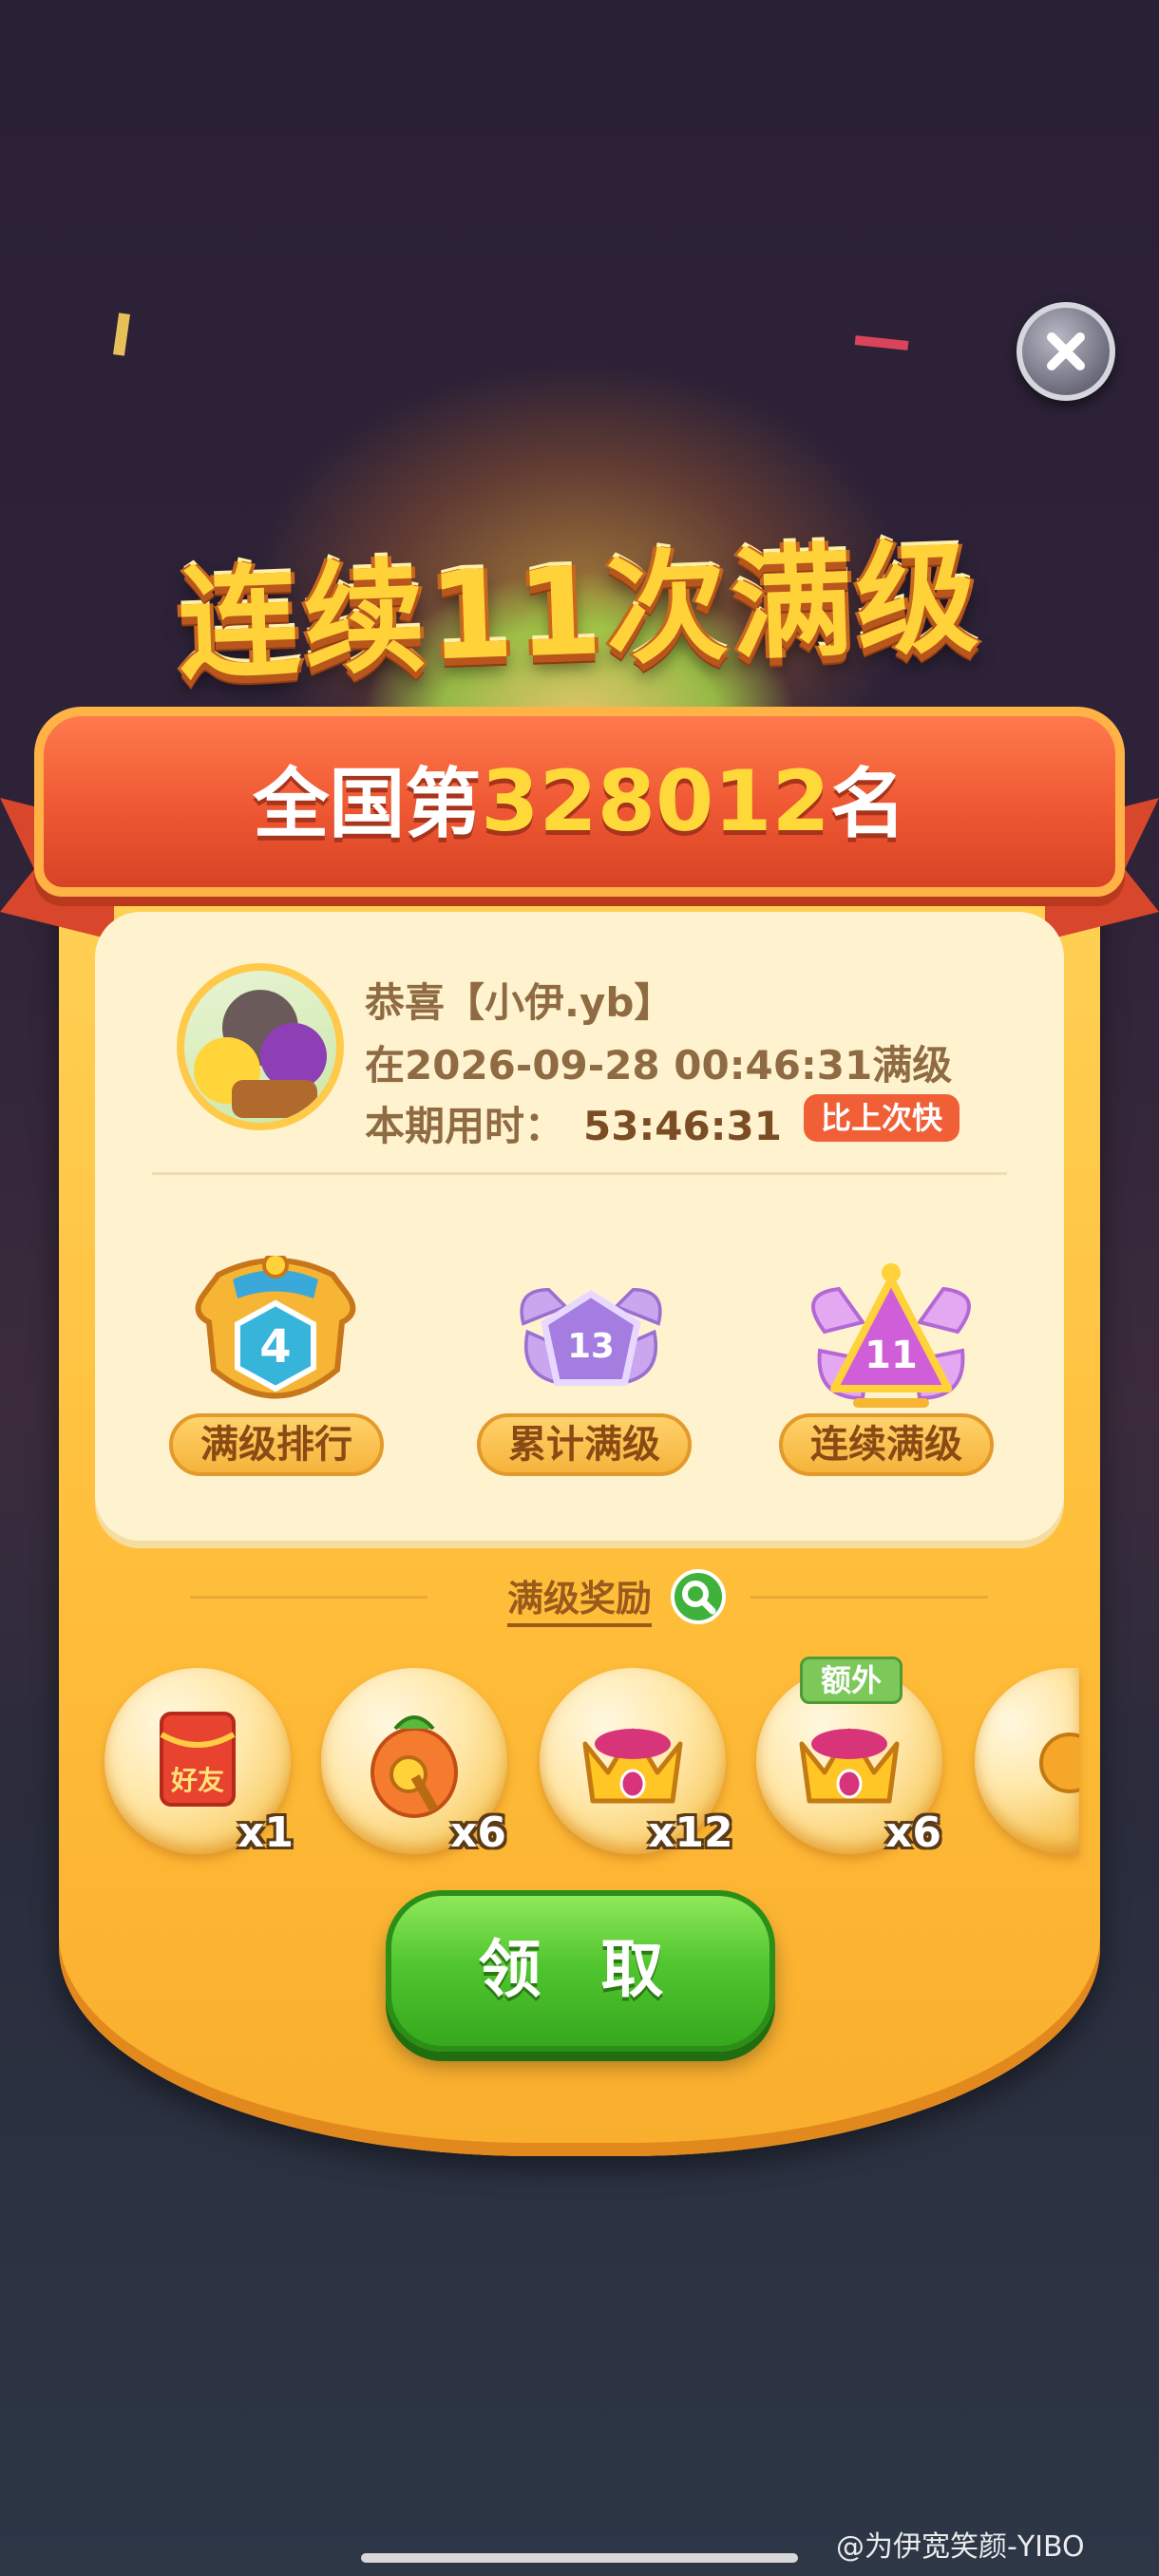 Image resolution: width=1159 pixels, height=2576 pixels. What do you see at coordinates (867, 804) in the screenshot?
I see `rank-suffix: 名` at bounding box center [867, 804].